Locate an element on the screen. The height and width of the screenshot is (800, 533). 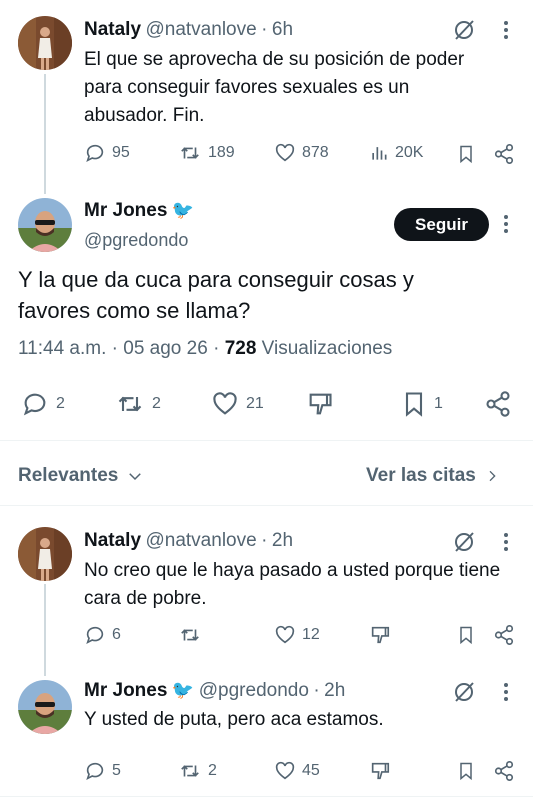
views-button: 20K is located at coordinates (396, 153).